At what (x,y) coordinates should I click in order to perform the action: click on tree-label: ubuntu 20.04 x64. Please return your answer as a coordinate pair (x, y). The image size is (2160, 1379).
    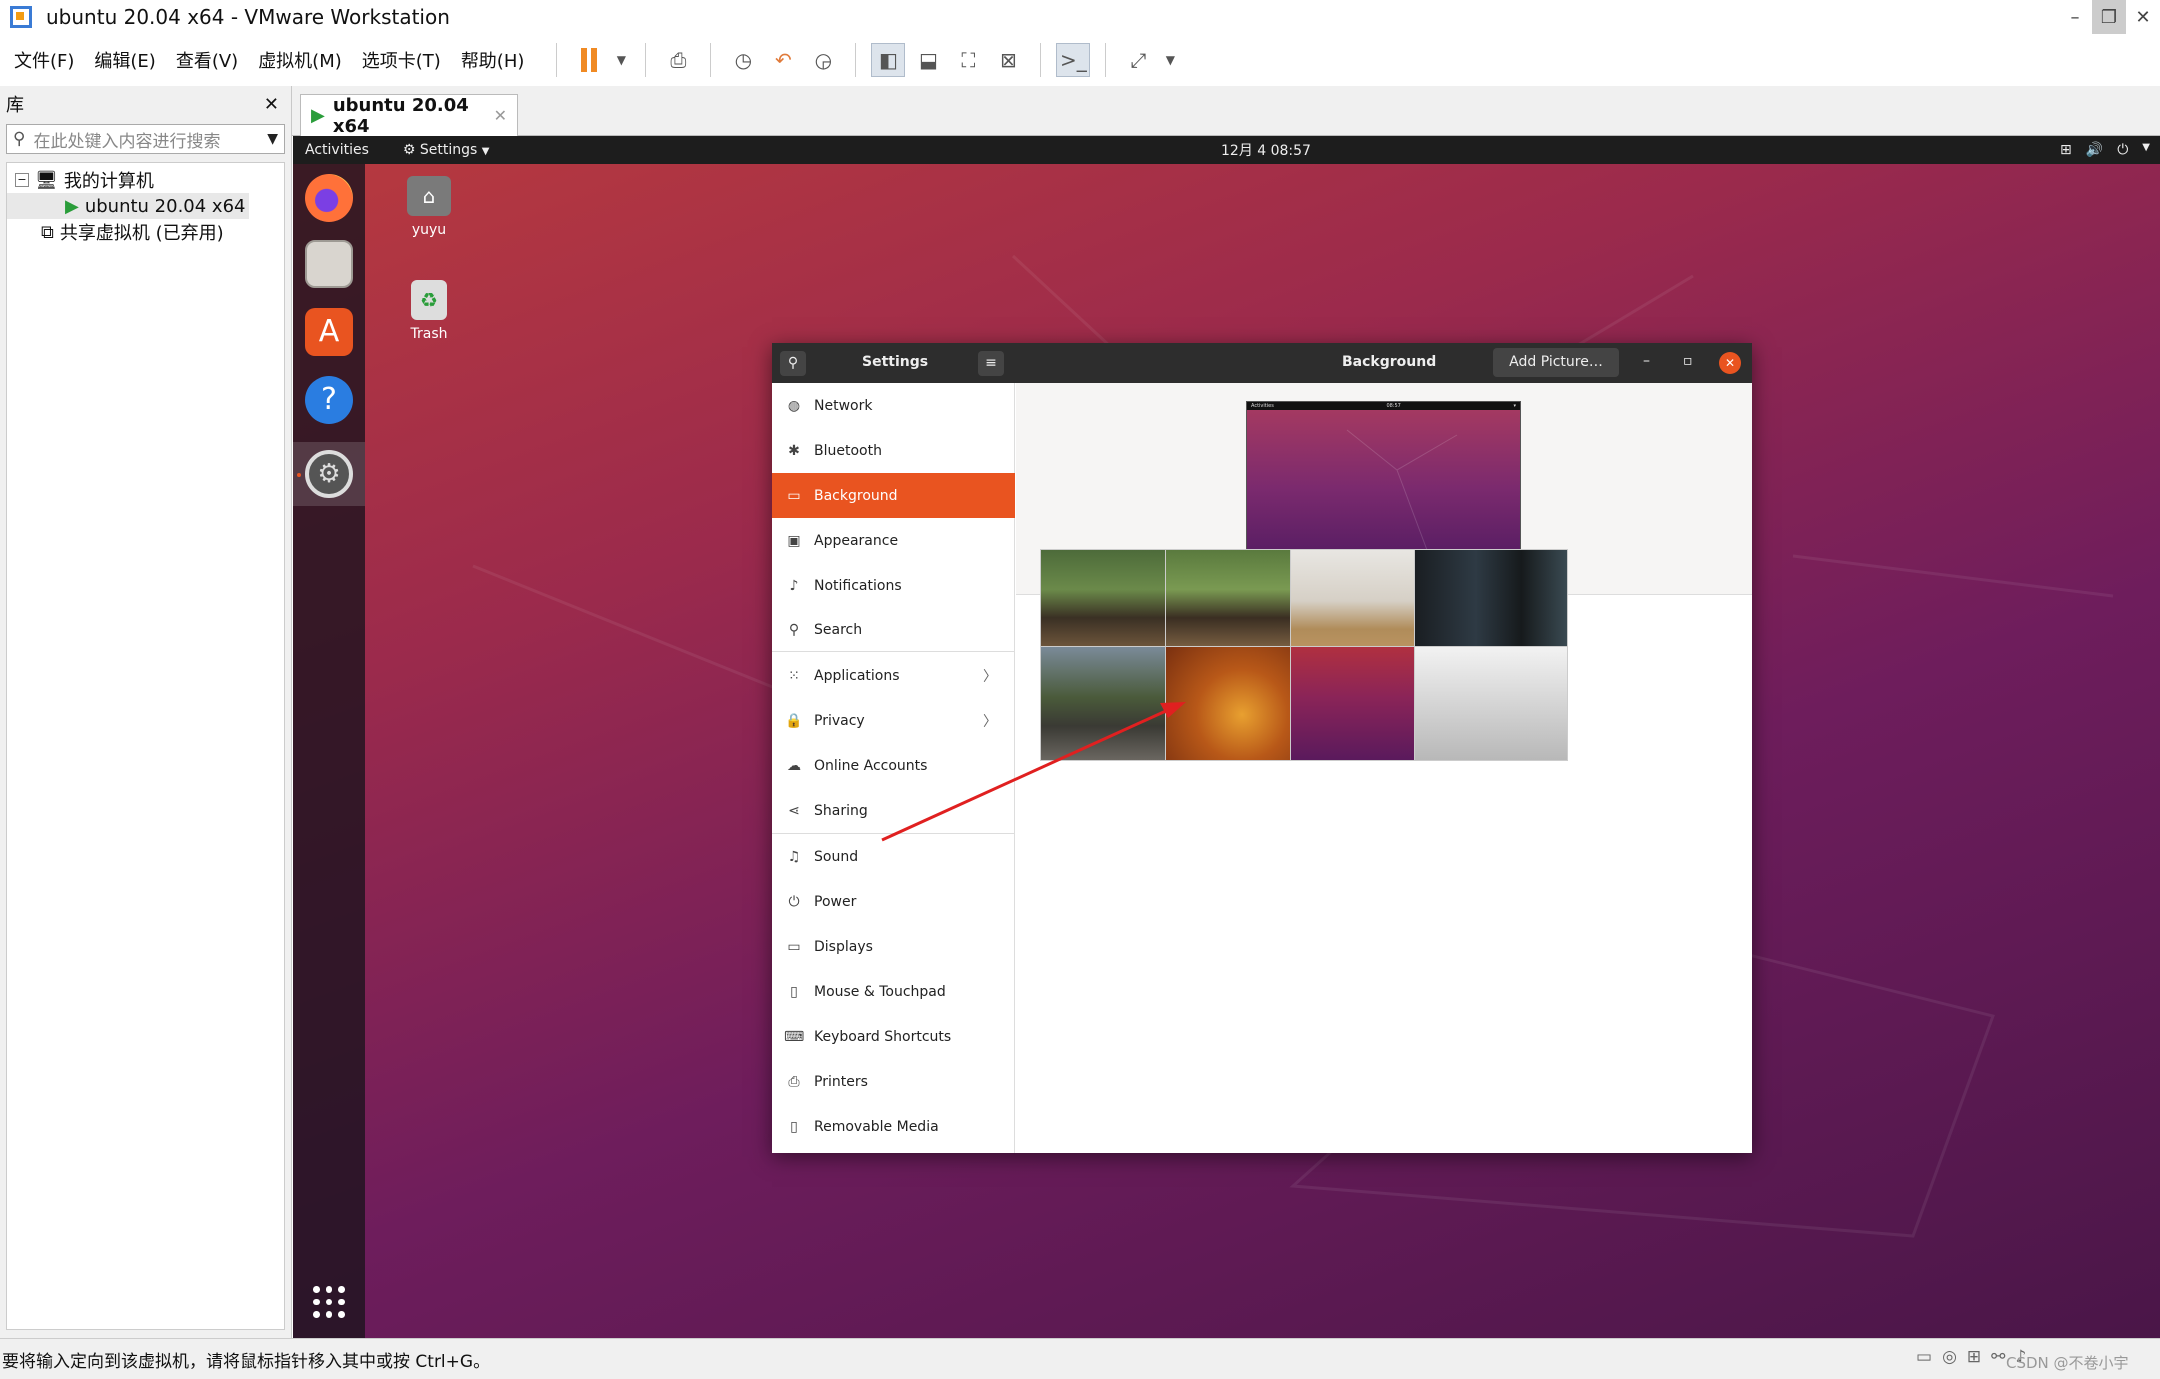
    Looking at the image, I should click on (165, 206).